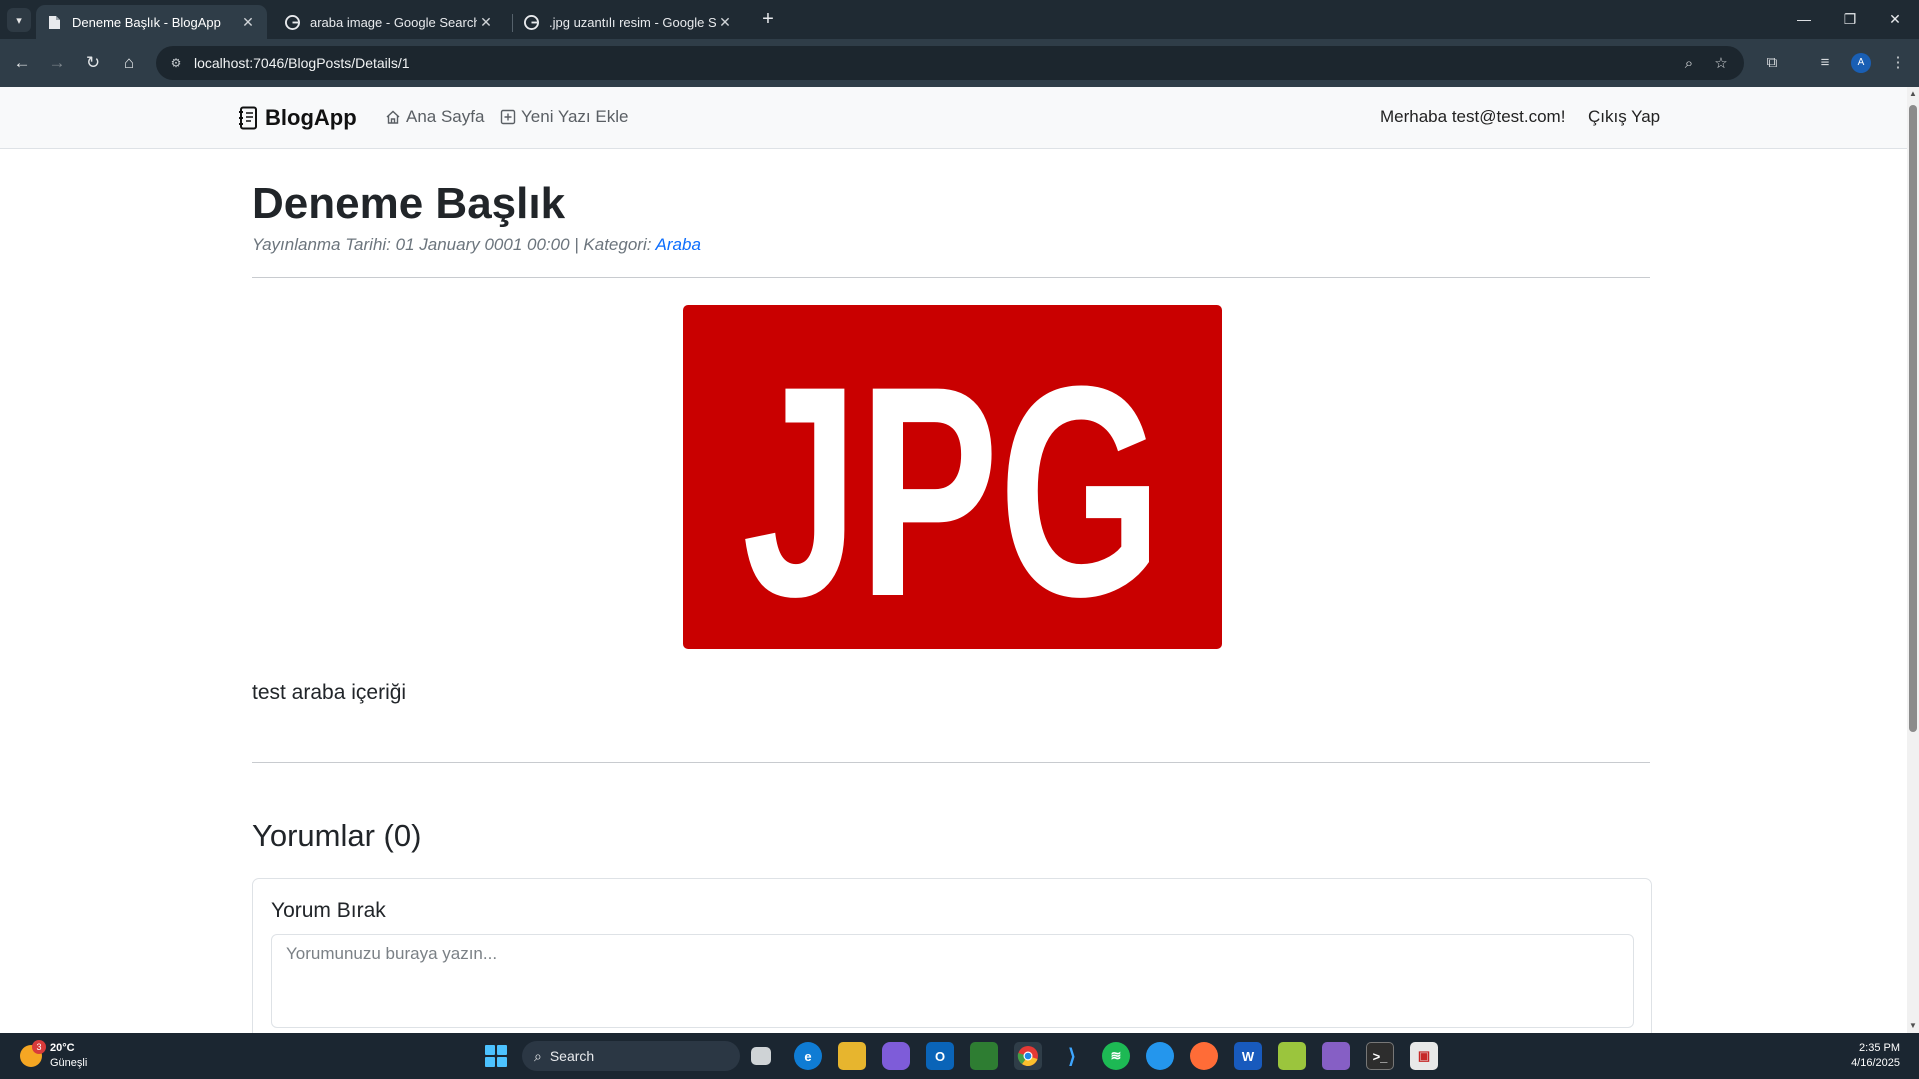 The width and height of the screenshot is (1919, 1079). I want to click on profile-avatar: A, so click(1861, 63).